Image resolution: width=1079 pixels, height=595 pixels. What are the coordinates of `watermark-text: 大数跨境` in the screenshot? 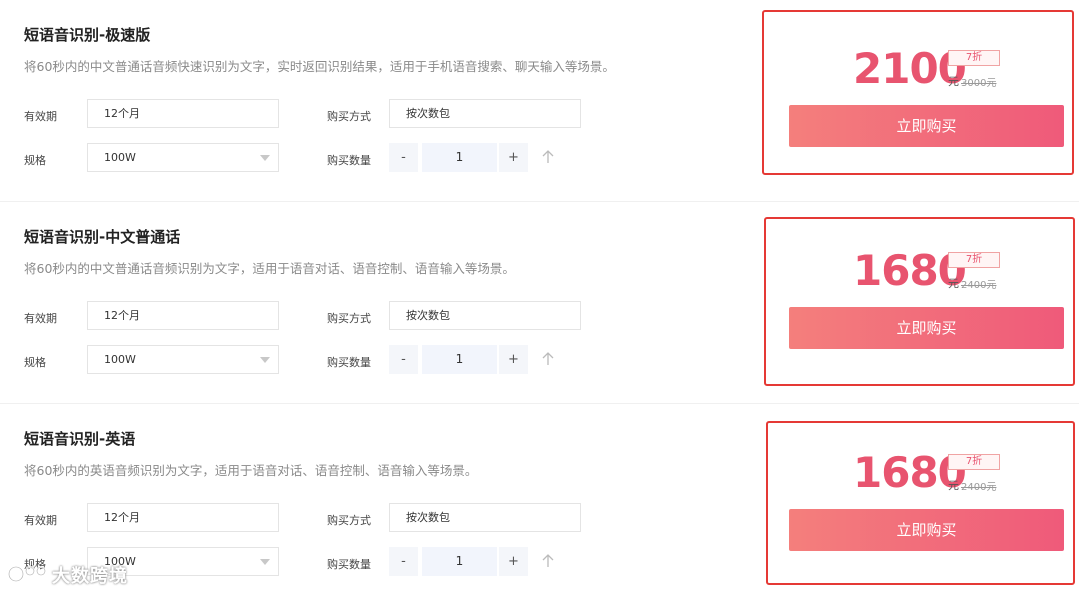 It's located at (90, 576).